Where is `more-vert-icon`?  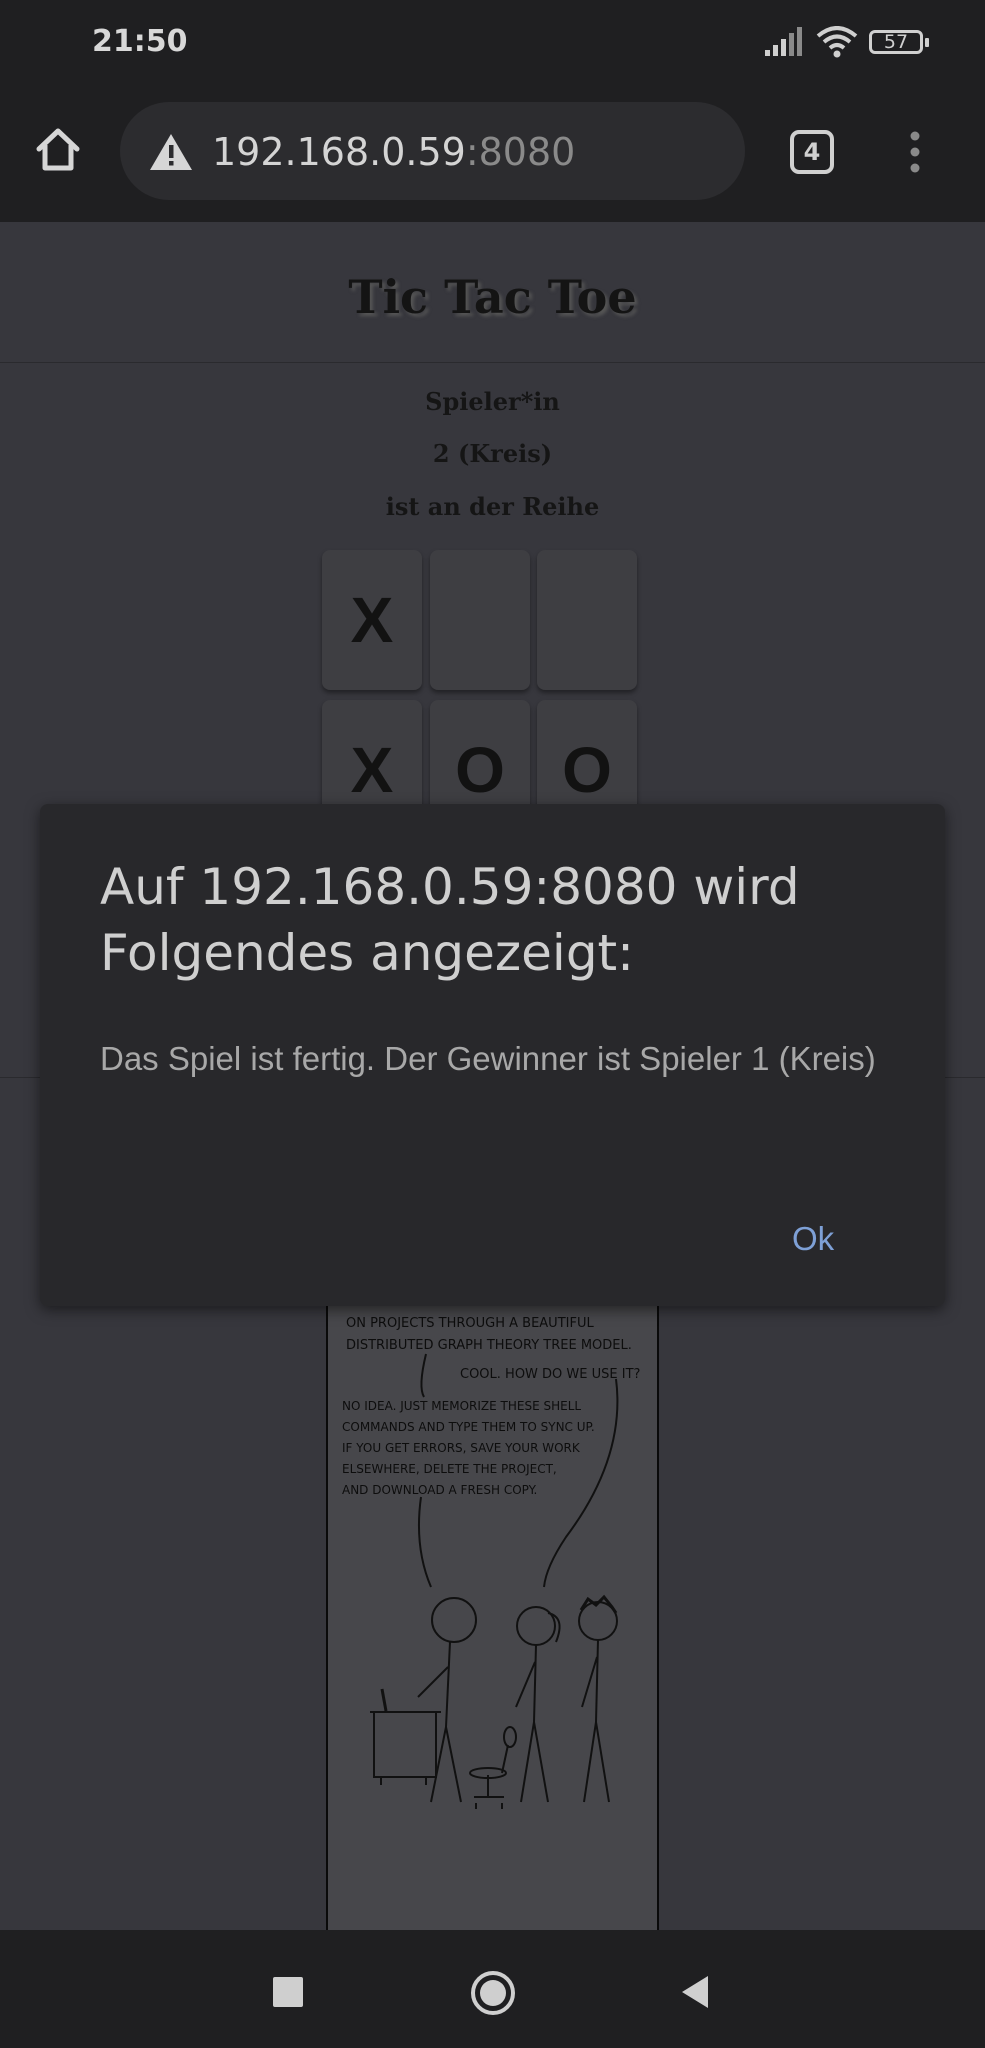
more-vert-icon is located at coordinates (915, 153).